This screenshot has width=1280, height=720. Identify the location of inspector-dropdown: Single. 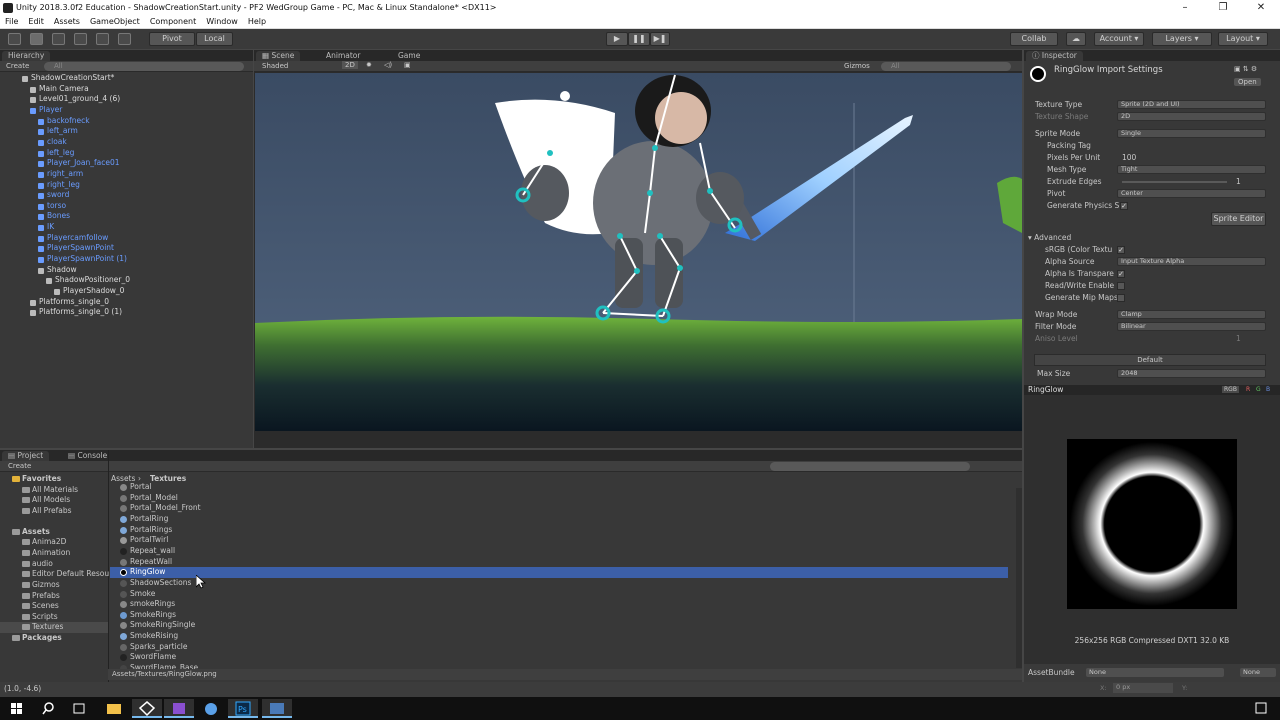
(1191, 133).